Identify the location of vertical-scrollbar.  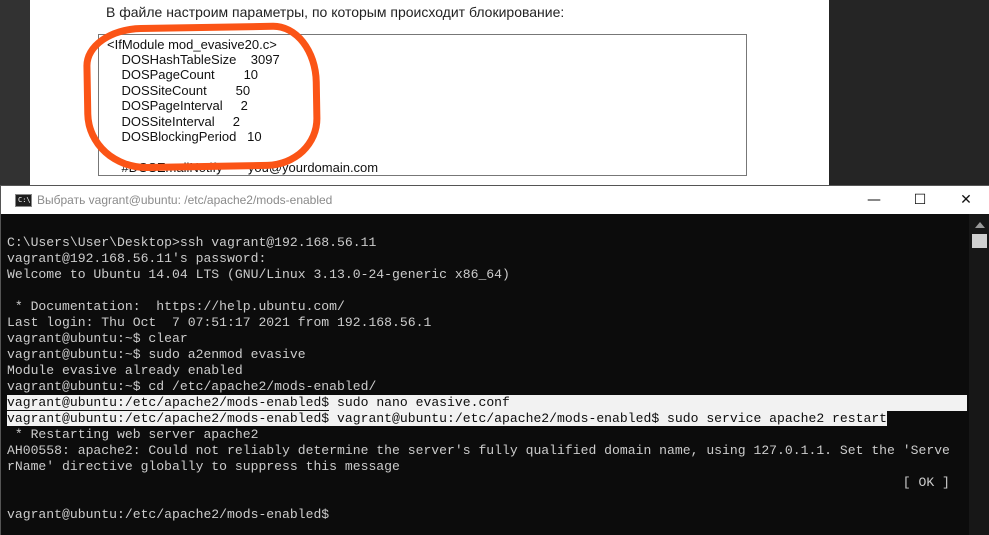
(979, 374).